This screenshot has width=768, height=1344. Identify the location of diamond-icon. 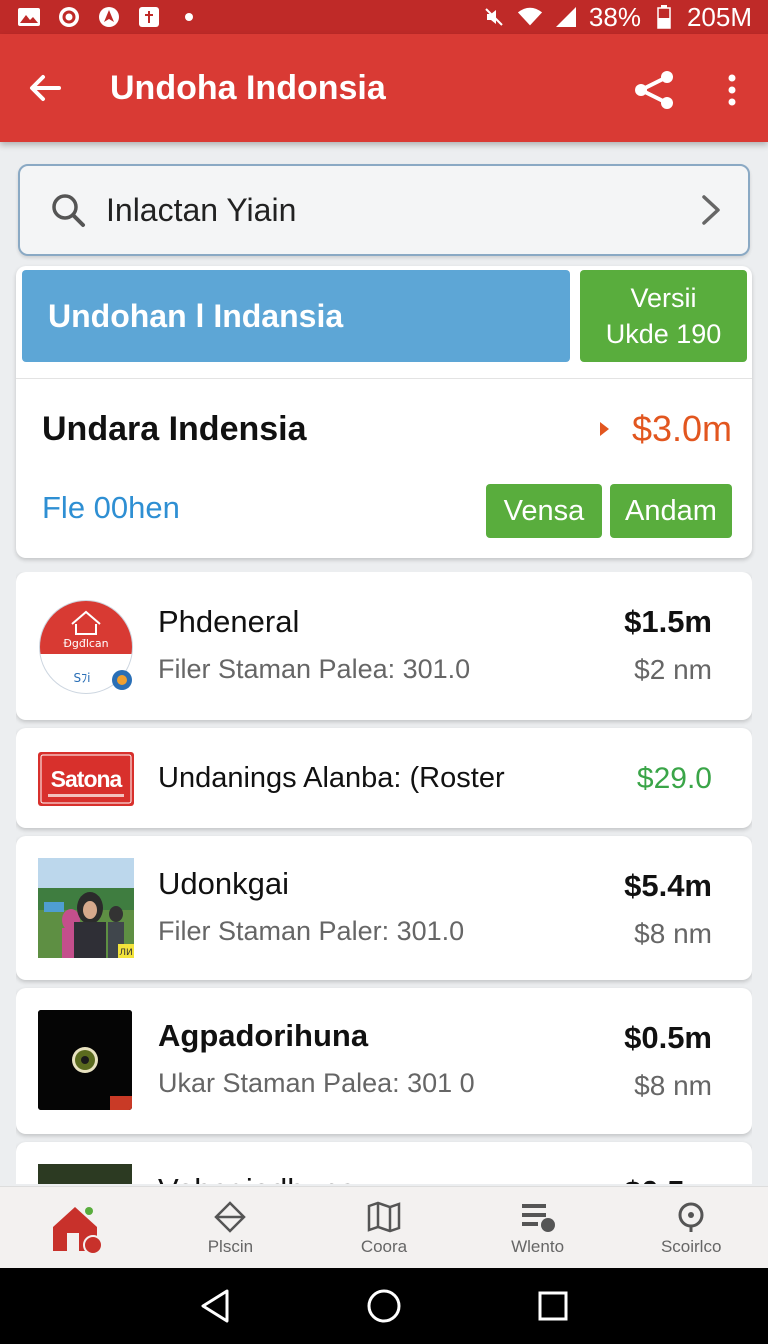
(230, 1217).